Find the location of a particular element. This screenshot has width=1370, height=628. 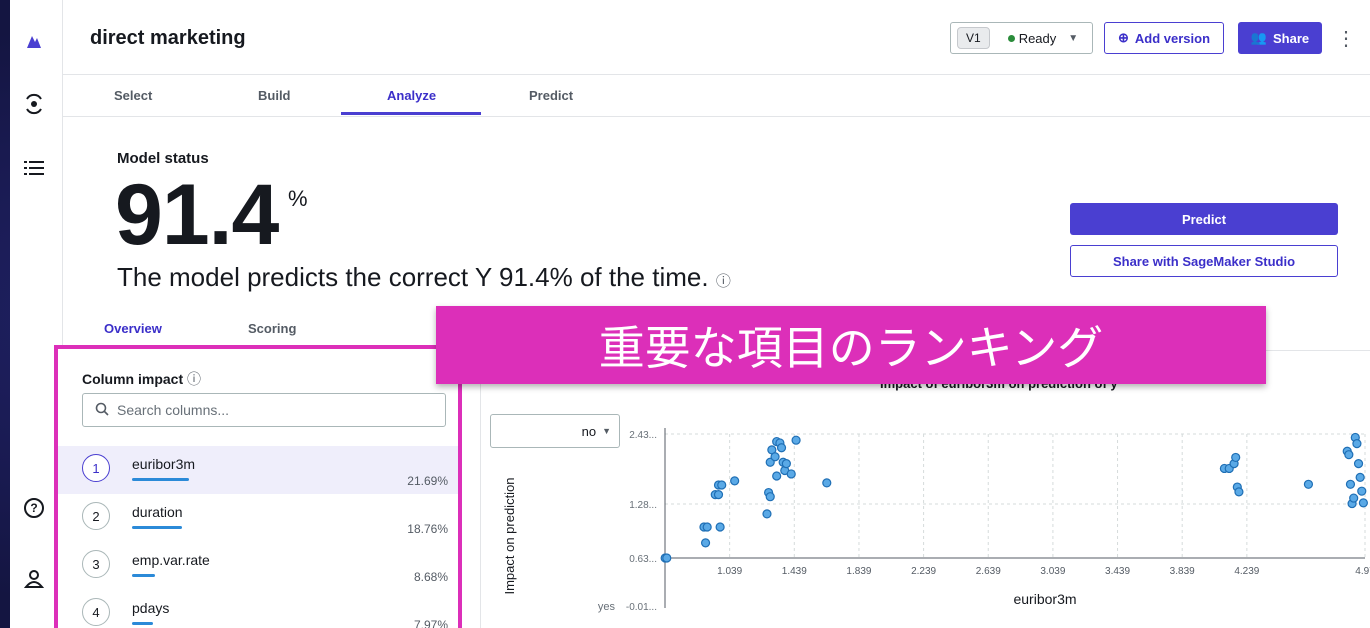

rank-badge: 3 is located at coordinates (96, 564).